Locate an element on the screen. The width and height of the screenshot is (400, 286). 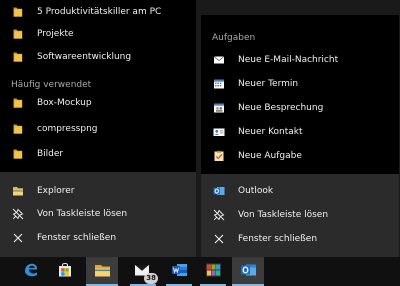
pinned-folder-label: 5 Produktivitätskiller am PC is located at coordinates (99, 12).